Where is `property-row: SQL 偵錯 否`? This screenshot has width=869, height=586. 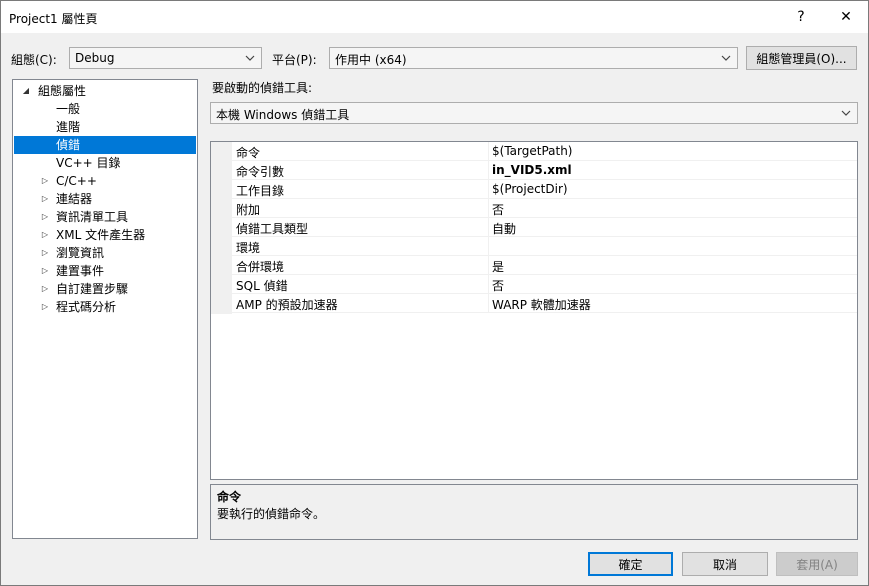 property-row: SQL 偵錯 否 is located at coordinates (534, 284).